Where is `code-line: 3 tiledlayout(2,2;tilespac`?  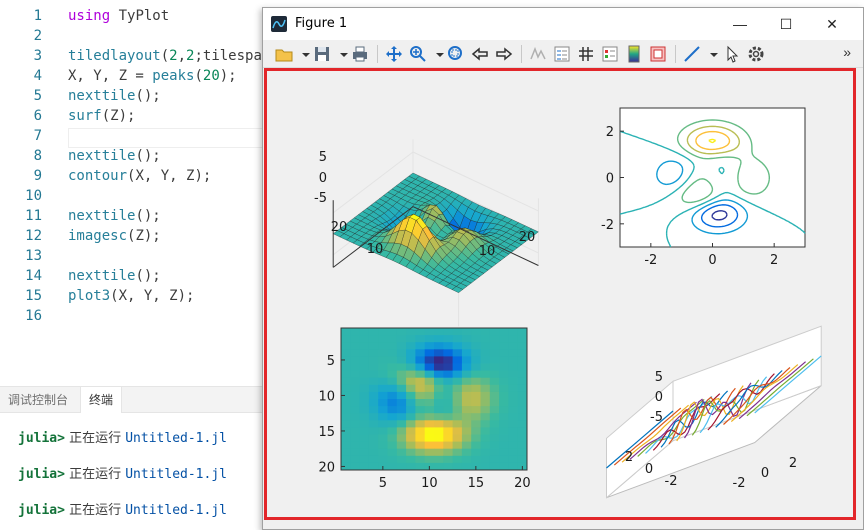
code-line: 3 tiledlayout(2,2;tilespac is located at coordinates (135, 56).